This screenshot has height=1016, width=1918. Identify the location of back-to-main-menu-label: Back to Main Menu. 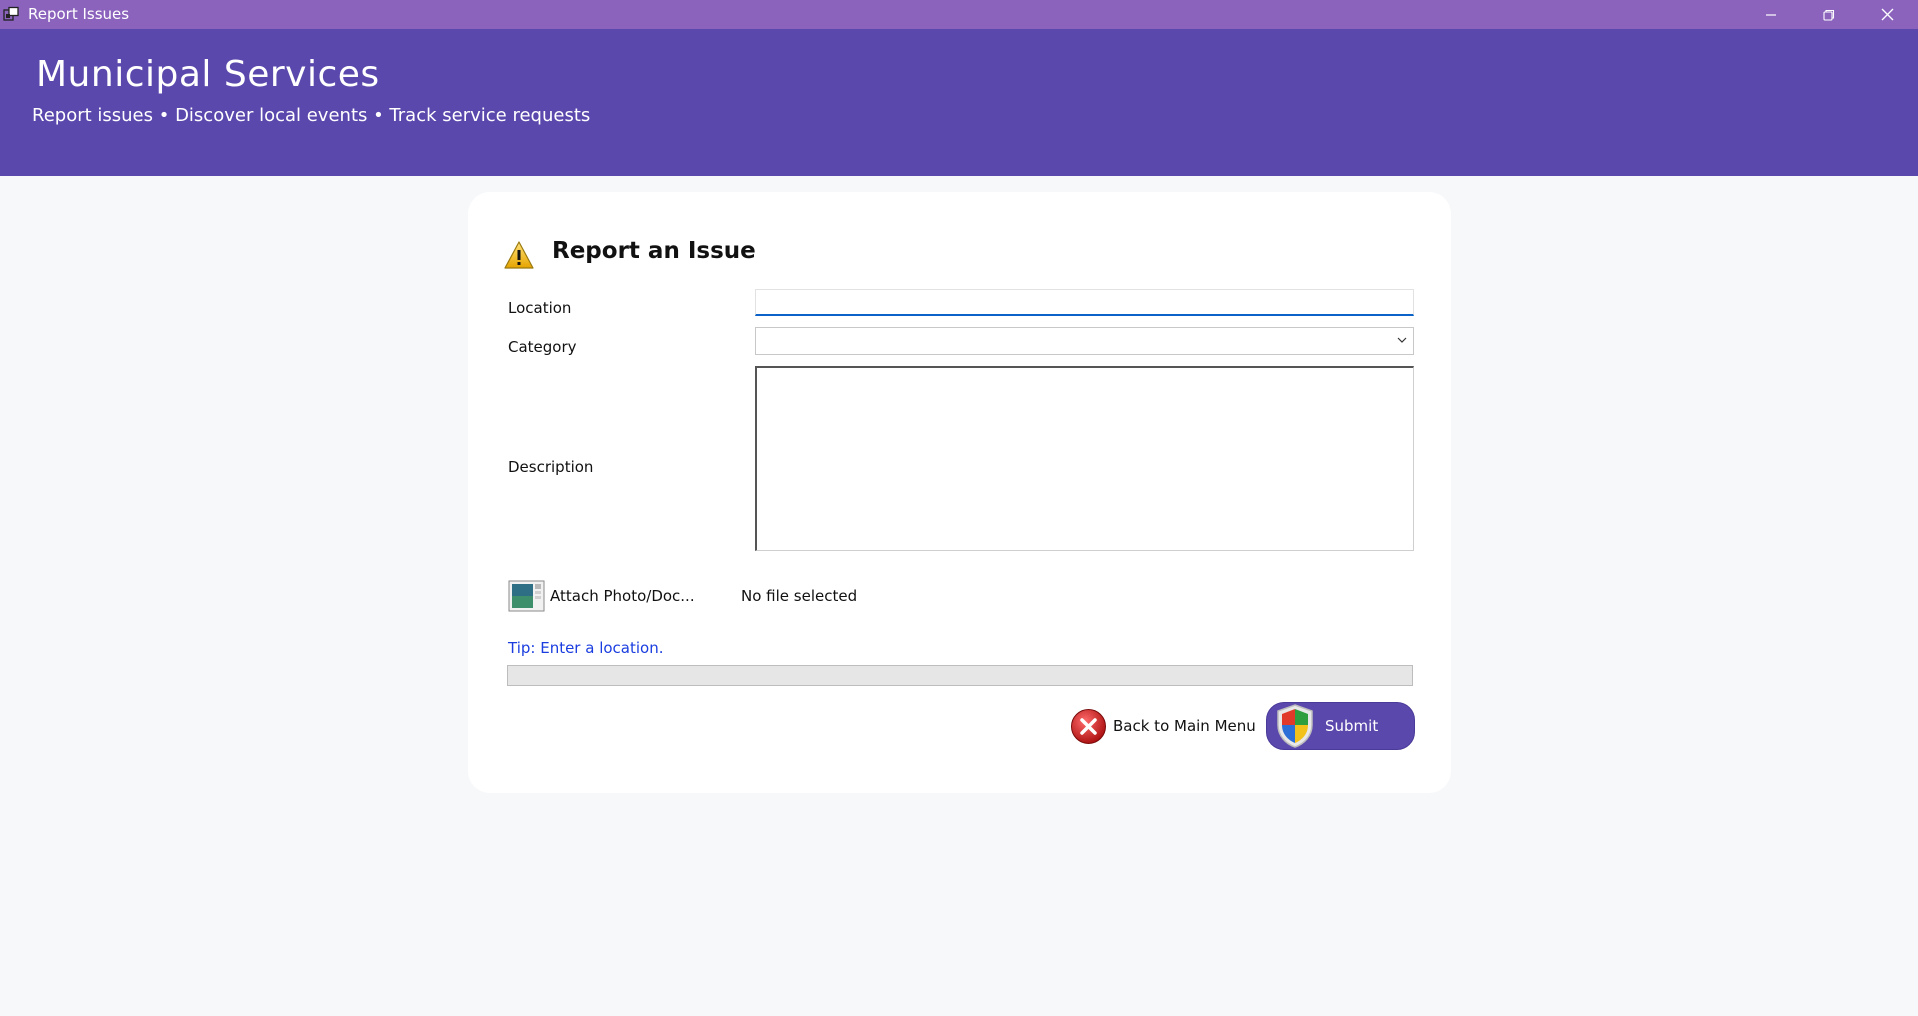
(1184, 726).